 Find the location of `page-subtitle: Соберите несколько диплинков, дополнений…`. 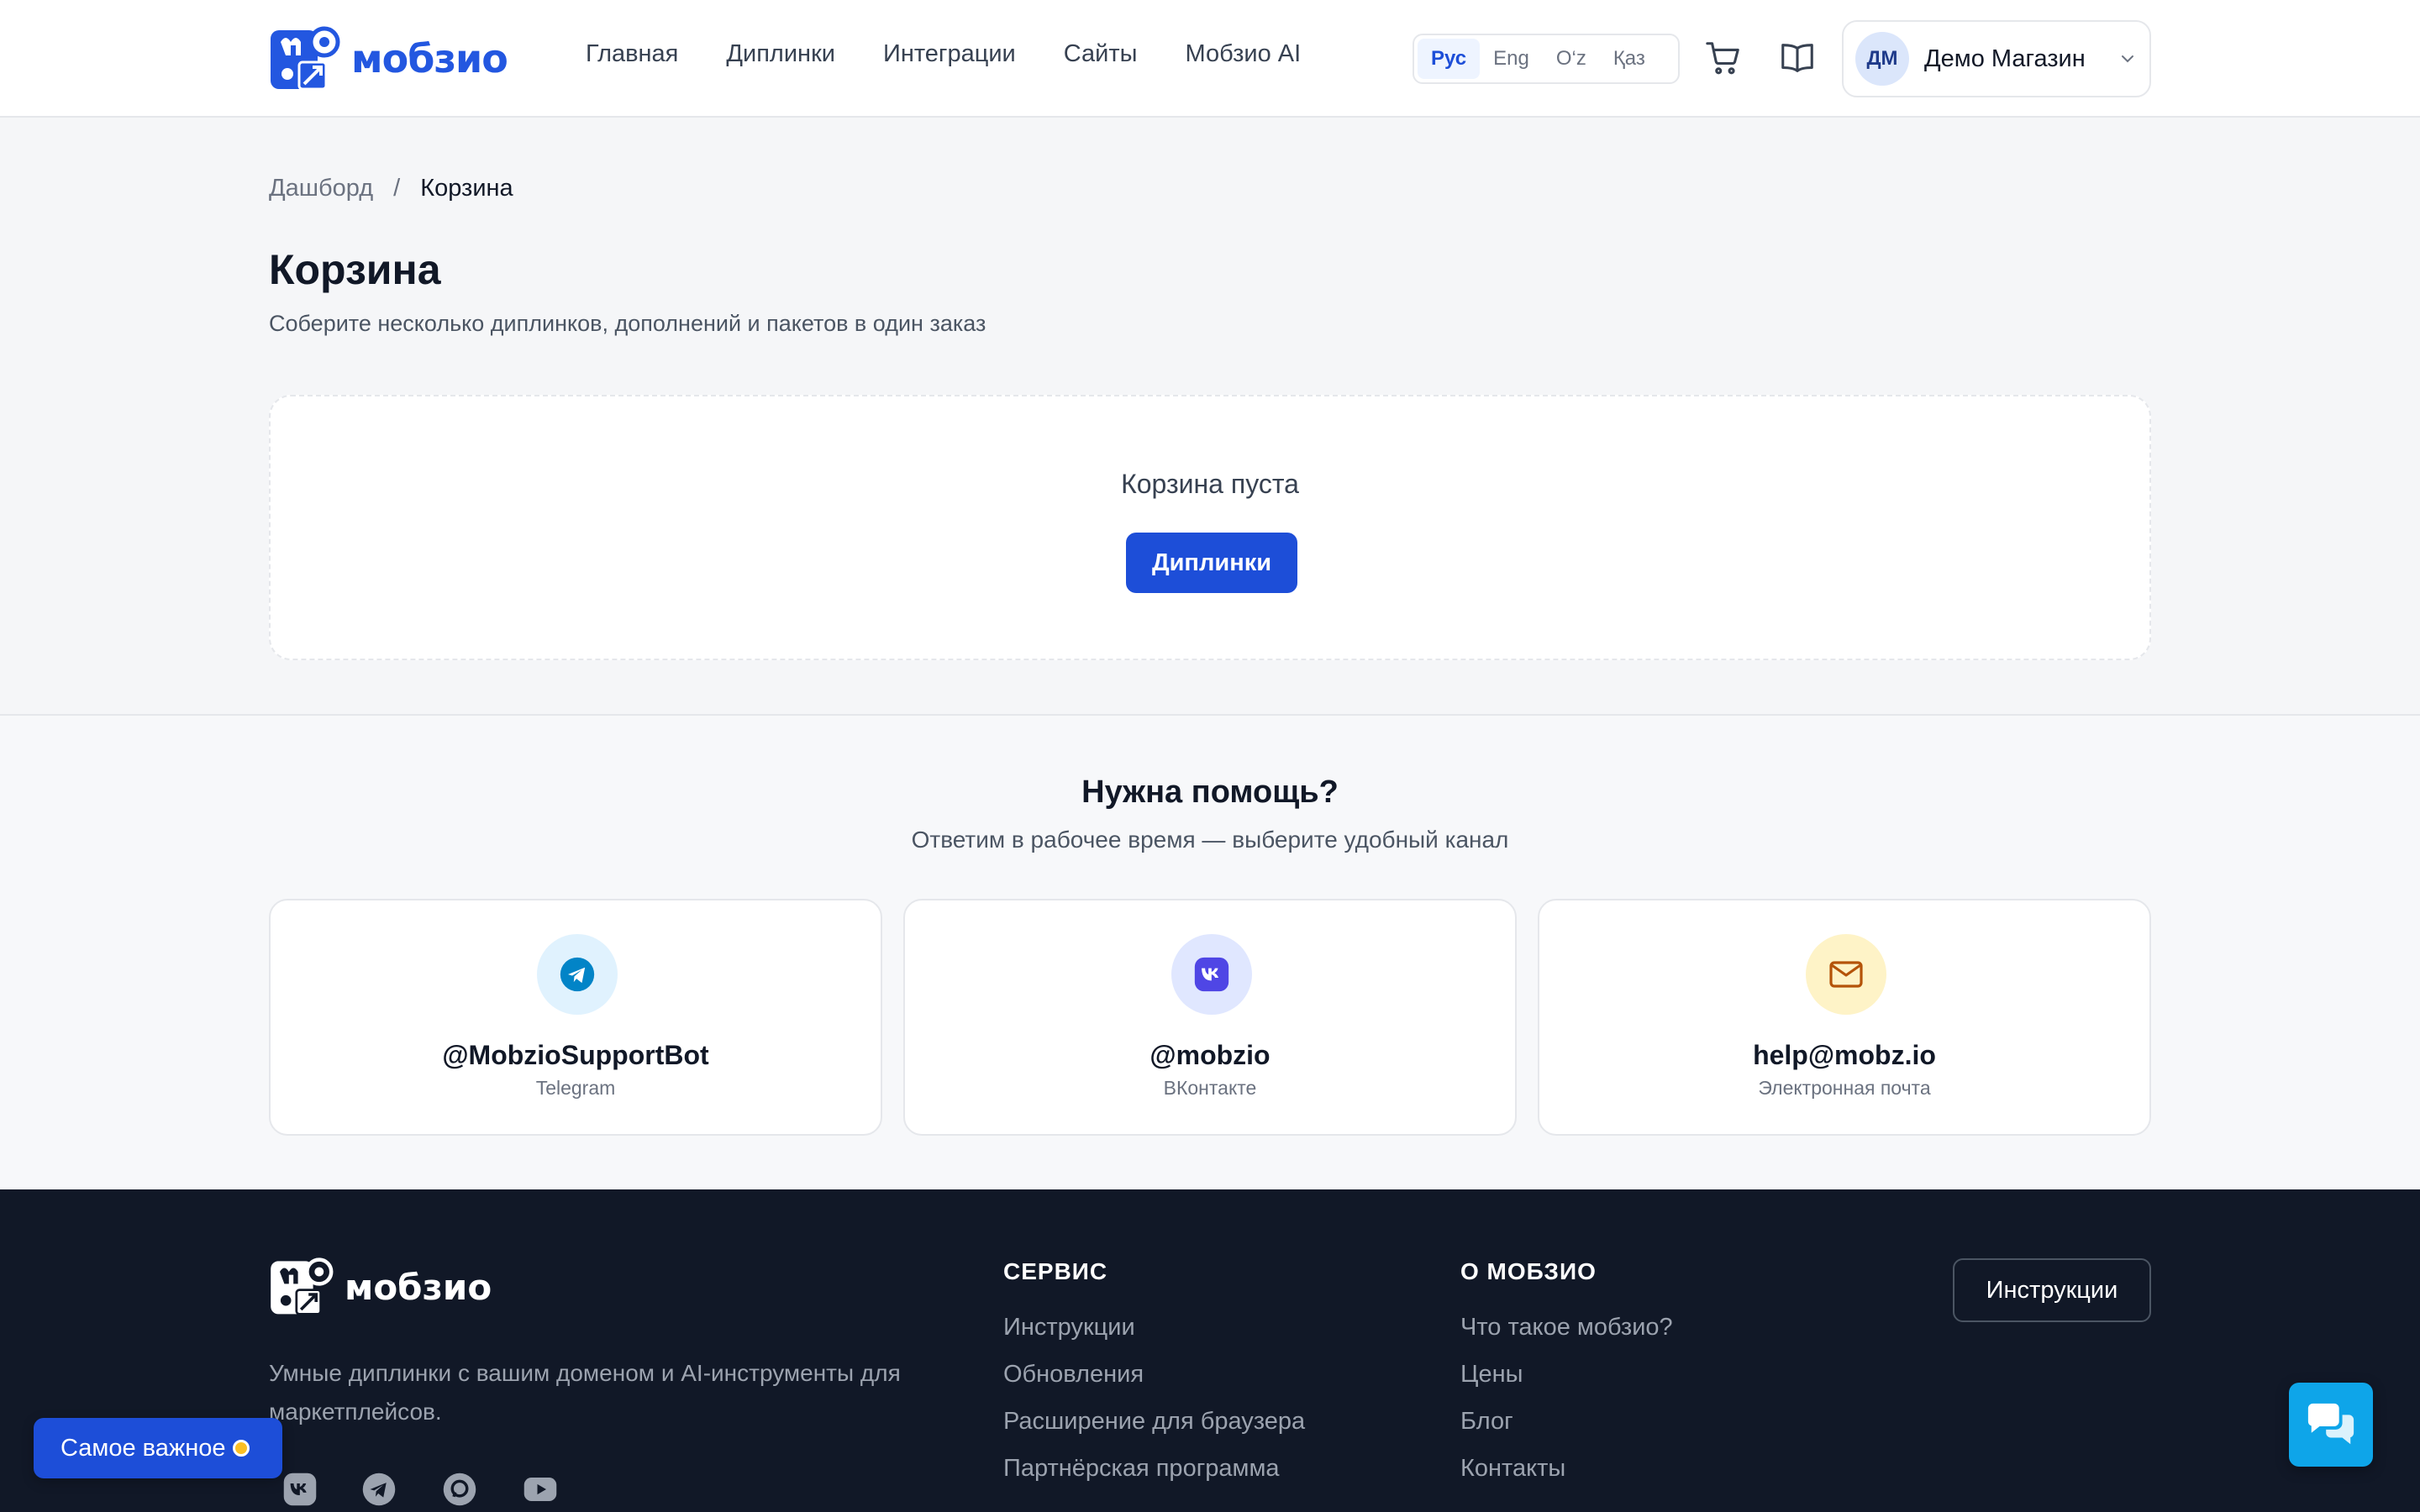

page-subtitle: Соберите несколько диплинков, дополнений… is located at coordinates (628, 323).